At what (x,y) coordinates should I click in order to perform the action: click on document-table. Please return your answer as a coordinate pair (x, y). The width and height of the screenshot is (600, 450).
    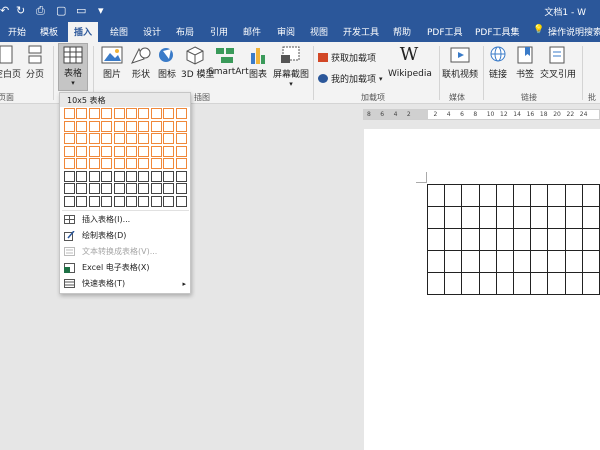
    Looking at the image, I should click on (513, 239).